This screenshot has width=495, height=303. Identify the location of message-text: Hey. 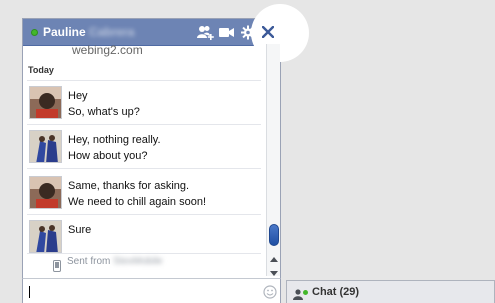
(78, 96).